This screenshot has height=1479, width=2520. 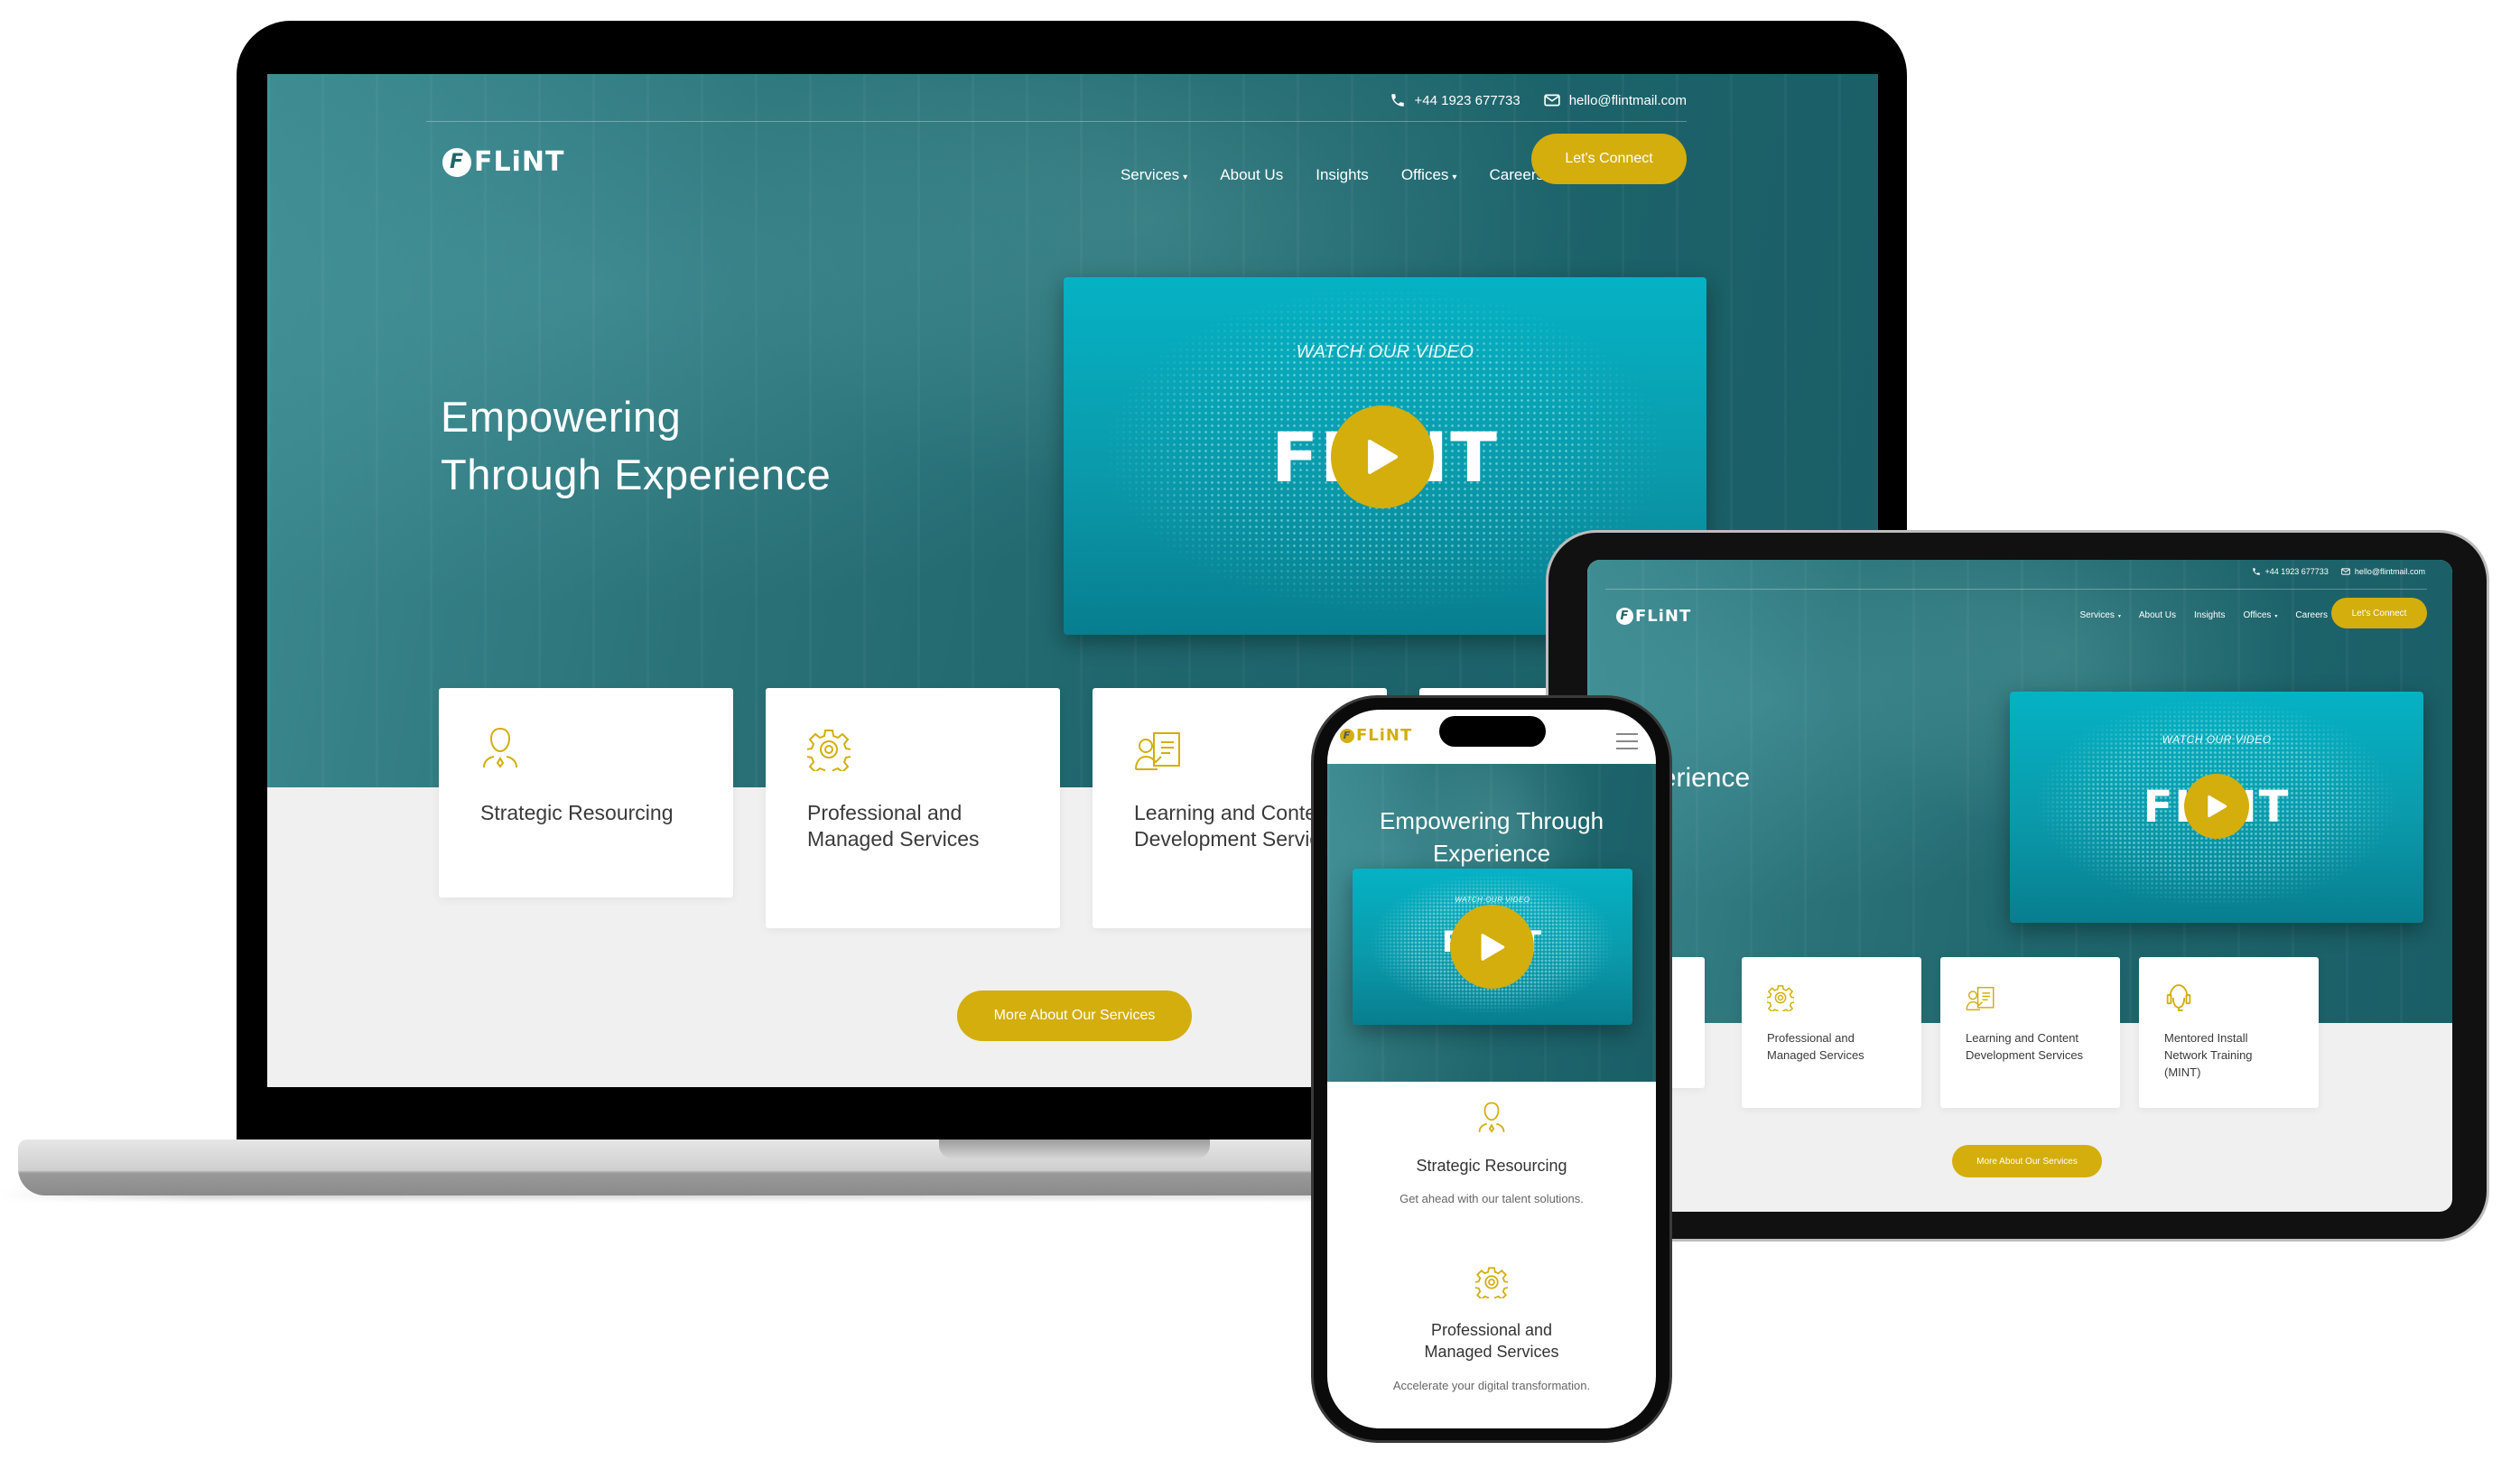 What do you see at coordinates (586, 793) in the screenshot?
I see `service-card: Strategic Resourcing` at bounding box center [586, 793].